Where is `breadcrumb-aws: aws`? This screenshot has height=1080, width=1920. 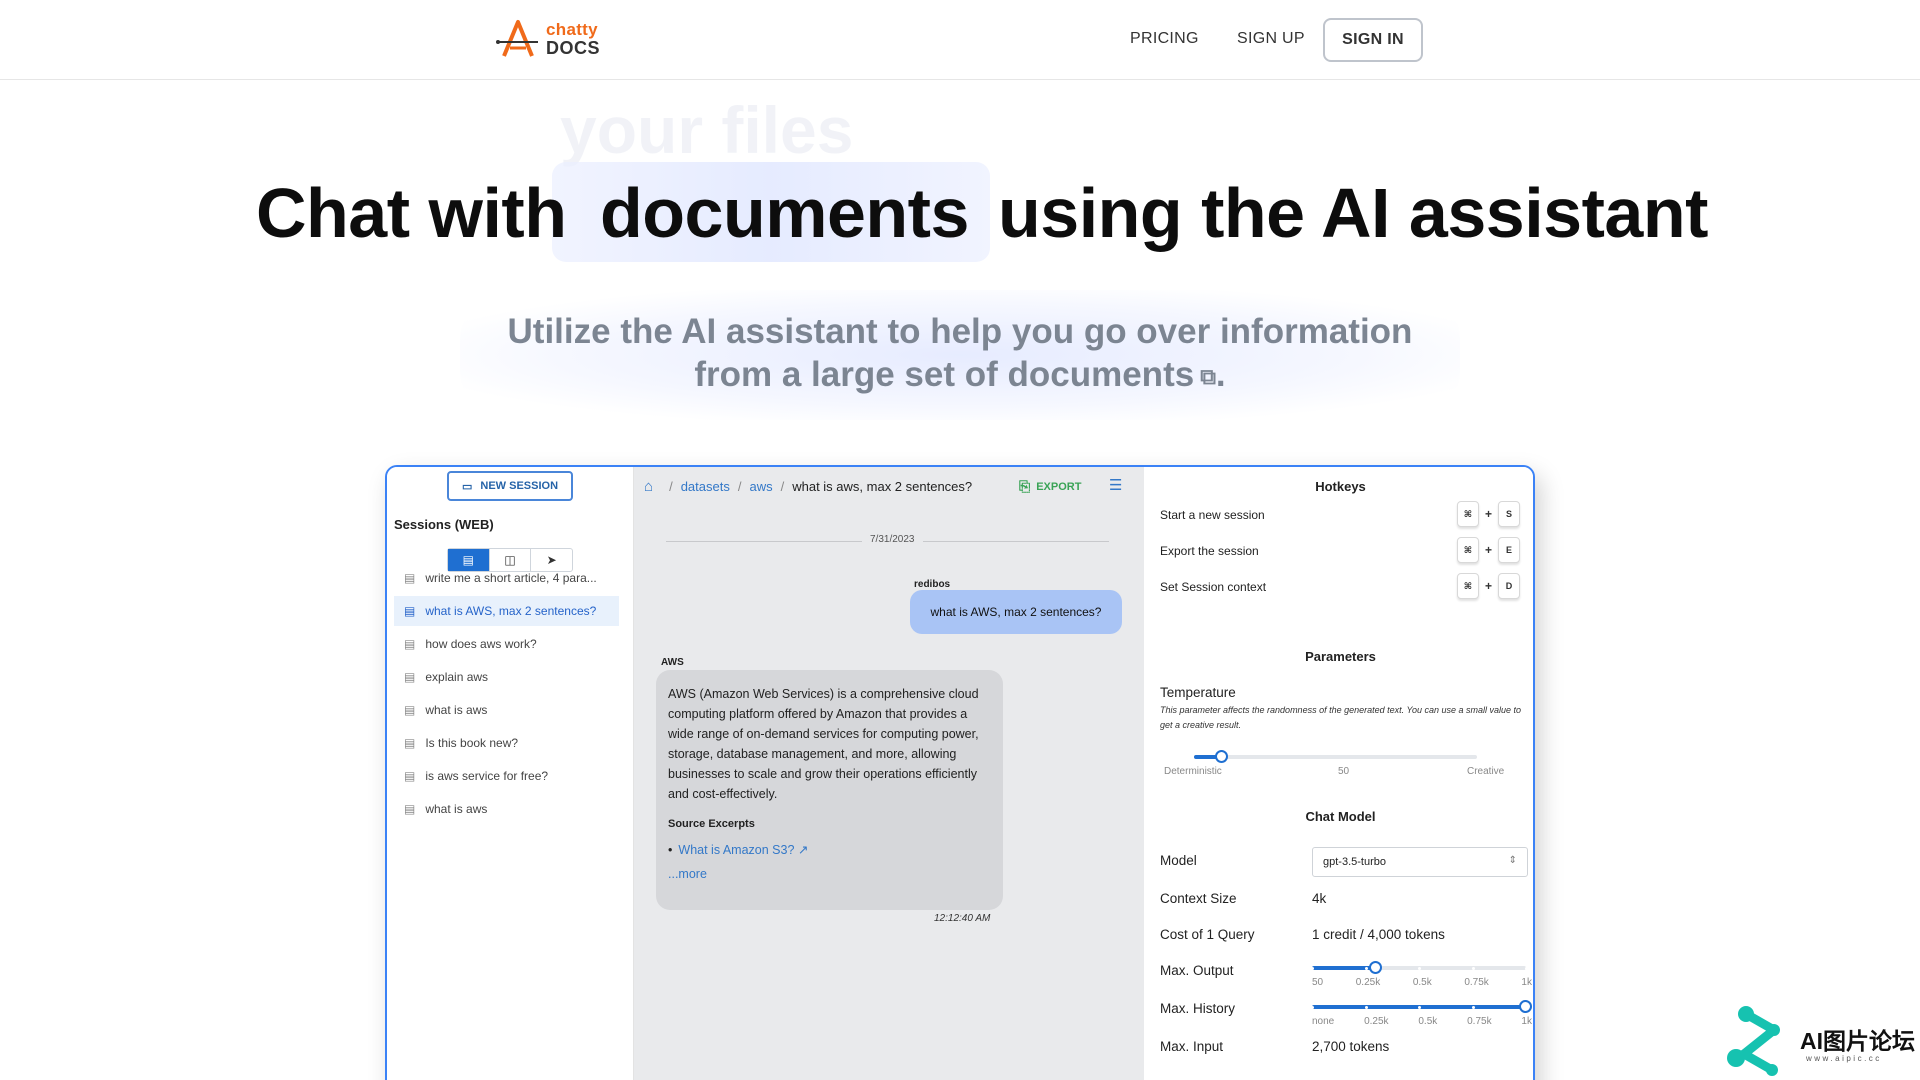 breadcrumb-aws: aws is located at coordinates (760, 486).